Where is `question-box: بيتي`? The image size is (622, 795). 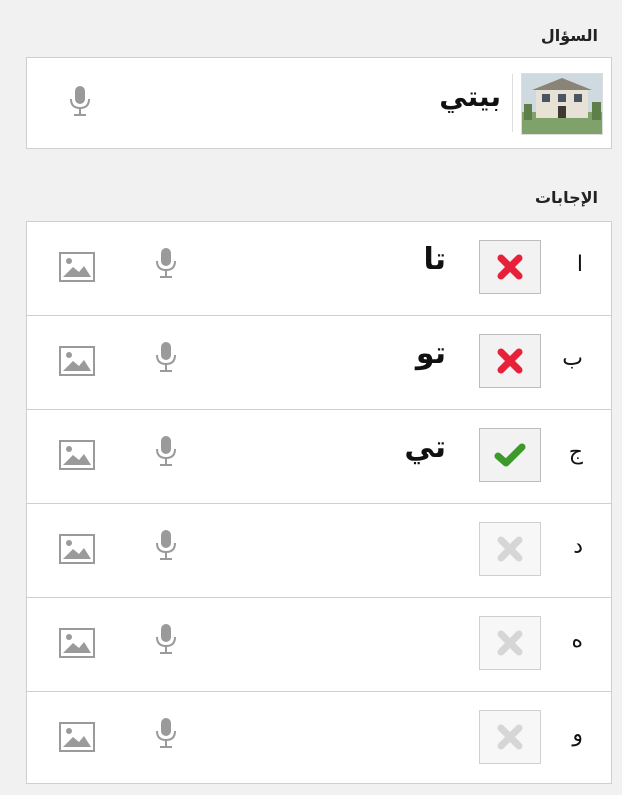 question-box: بيتي is located at coordinates (319, 103).